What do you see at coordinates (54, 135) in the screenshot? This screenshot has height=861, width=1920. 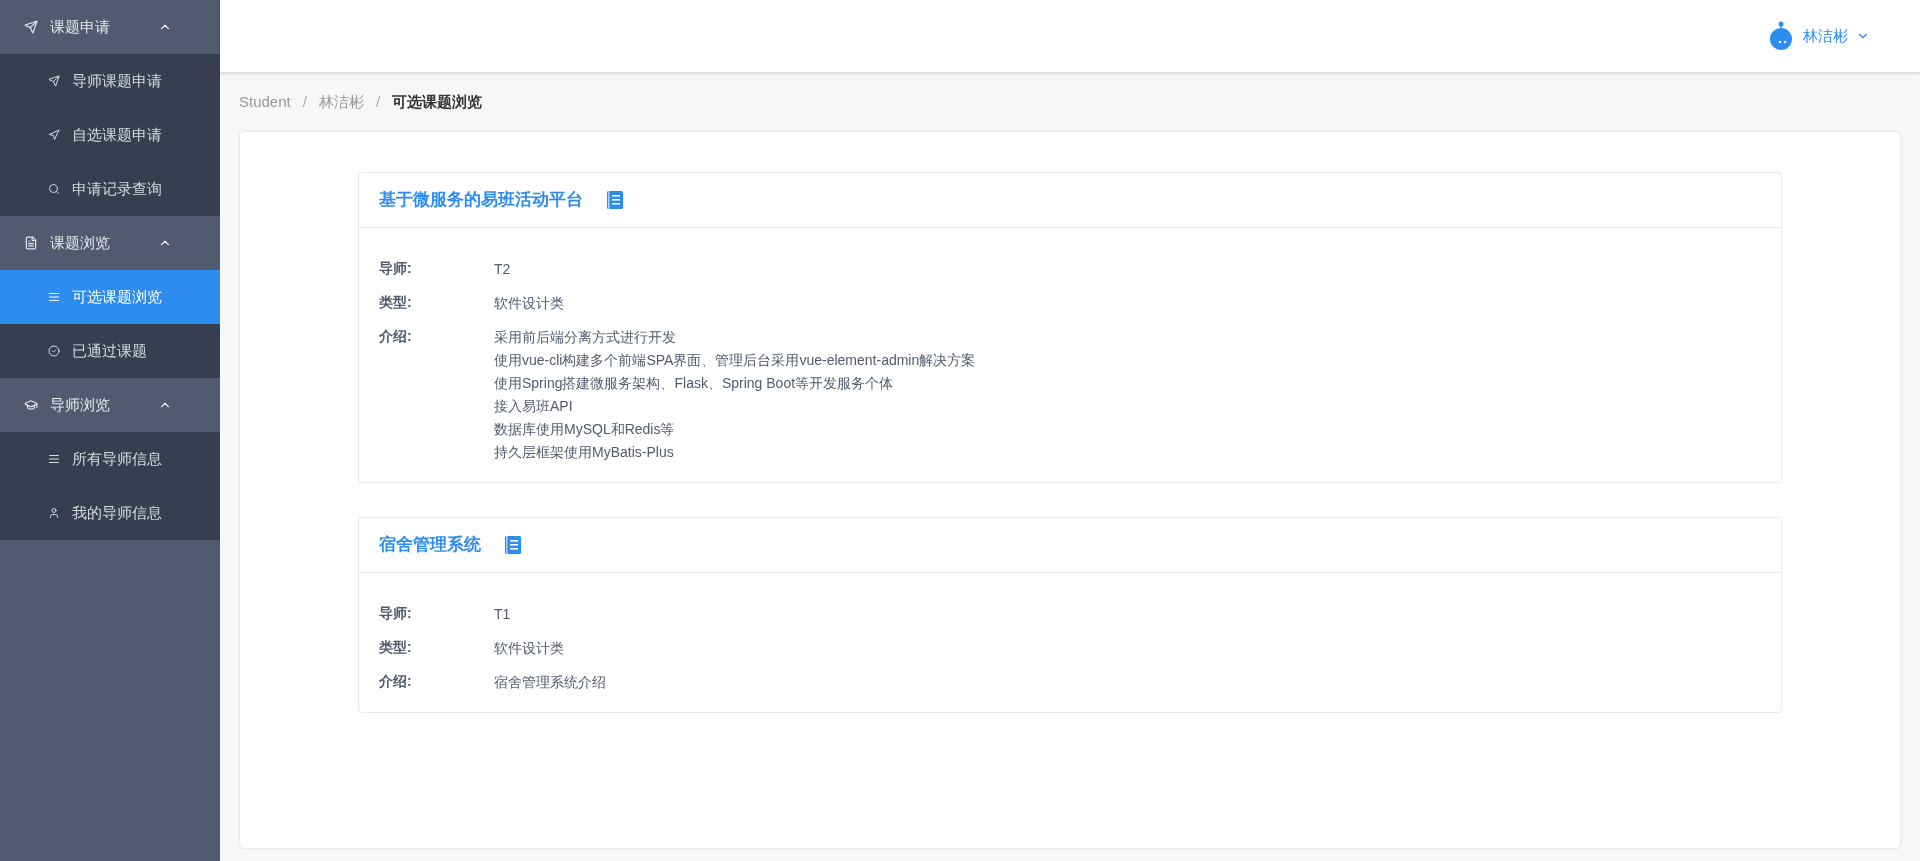 I see `navigation-arrow-icon` at bounding box center [54, 135].